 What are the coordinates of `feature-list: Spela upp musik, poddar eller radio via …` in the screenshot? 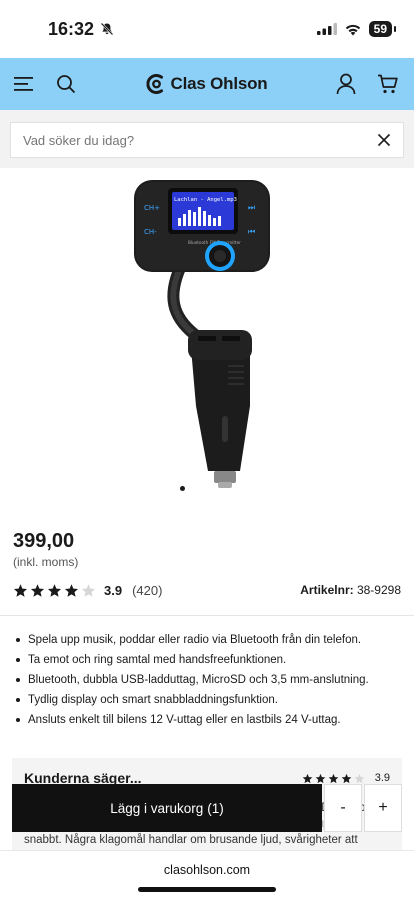 It's located at (207, 673).